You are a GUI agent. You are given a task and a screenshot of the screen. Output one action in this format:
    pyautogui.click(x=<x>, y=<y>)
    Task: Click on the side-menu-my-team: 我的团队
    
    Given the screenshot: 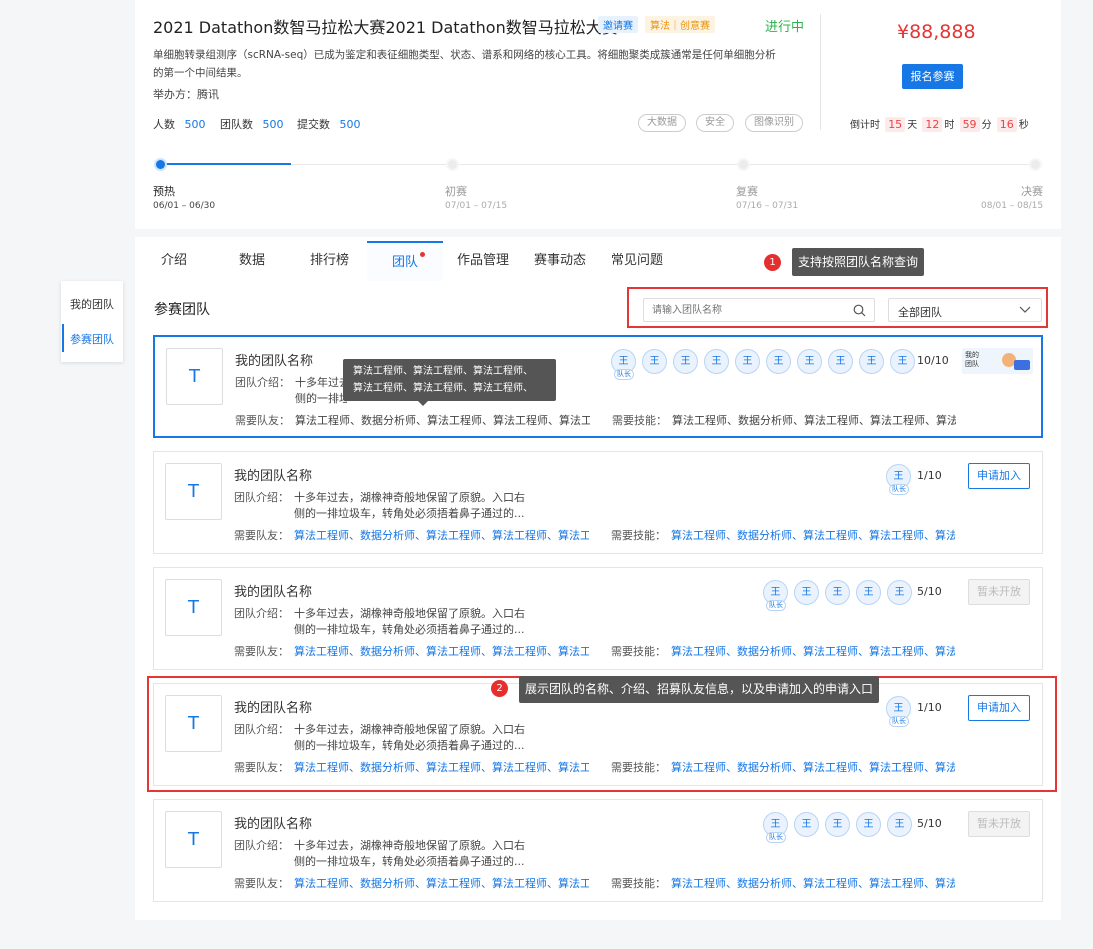 What is the action you would take?
    pyautogui.click(x=92, y=304)
    